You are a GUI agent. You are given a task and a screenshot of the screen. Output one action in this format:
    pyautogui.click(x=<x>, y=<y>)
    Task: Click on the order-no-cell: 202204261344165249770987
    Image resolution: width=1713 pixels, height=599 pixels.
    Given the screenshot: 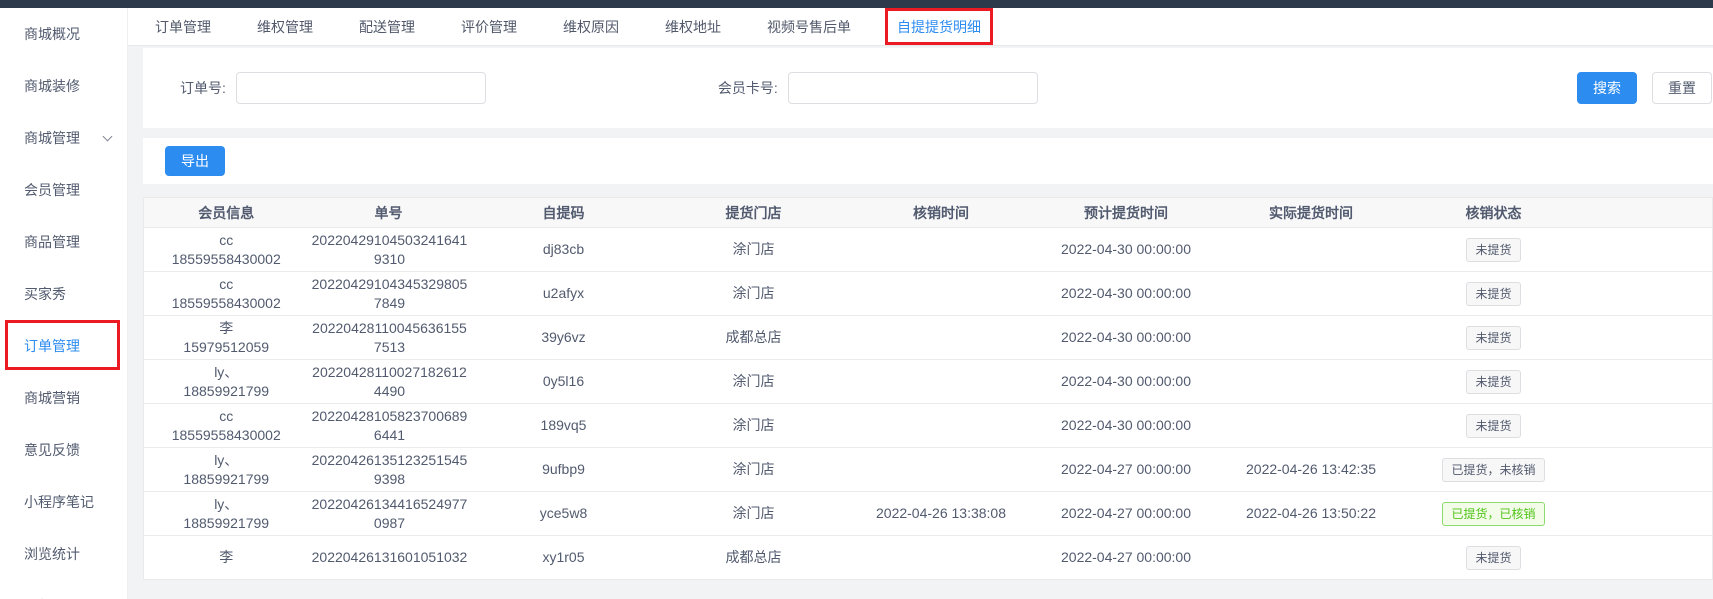 What is the action you would take?
    pyautogui.click(x=388, y=513)
    